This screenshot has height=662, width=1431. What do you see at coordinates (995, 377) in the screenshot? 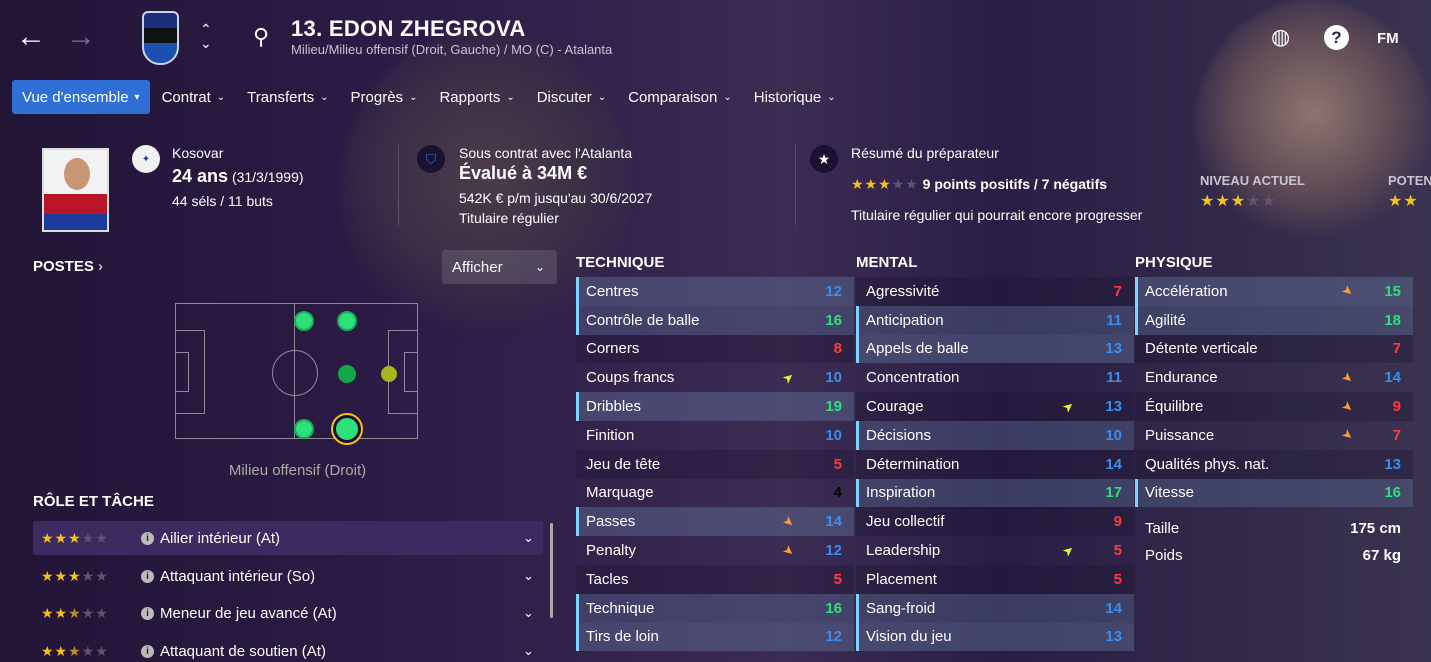
I see `attribute-row: Concentration 11` at bounding box center [995, 377].